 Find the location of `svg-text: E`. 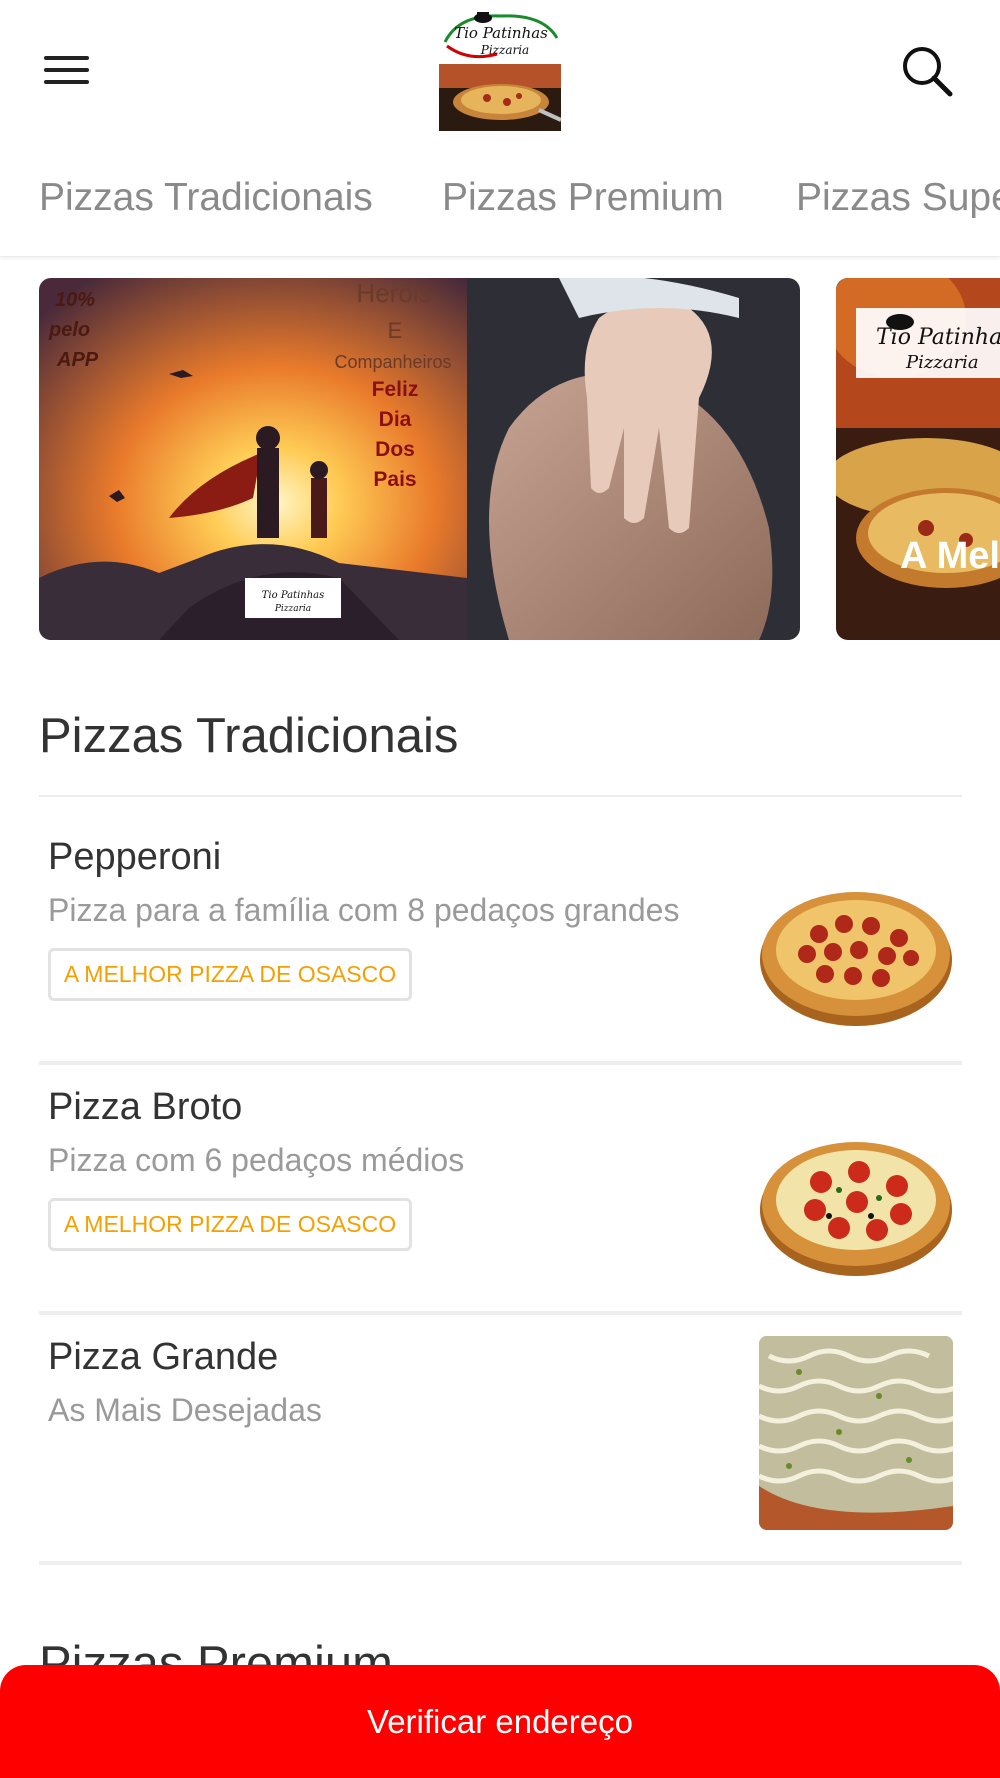

svg-text: E is located at coordinates (395, 330).